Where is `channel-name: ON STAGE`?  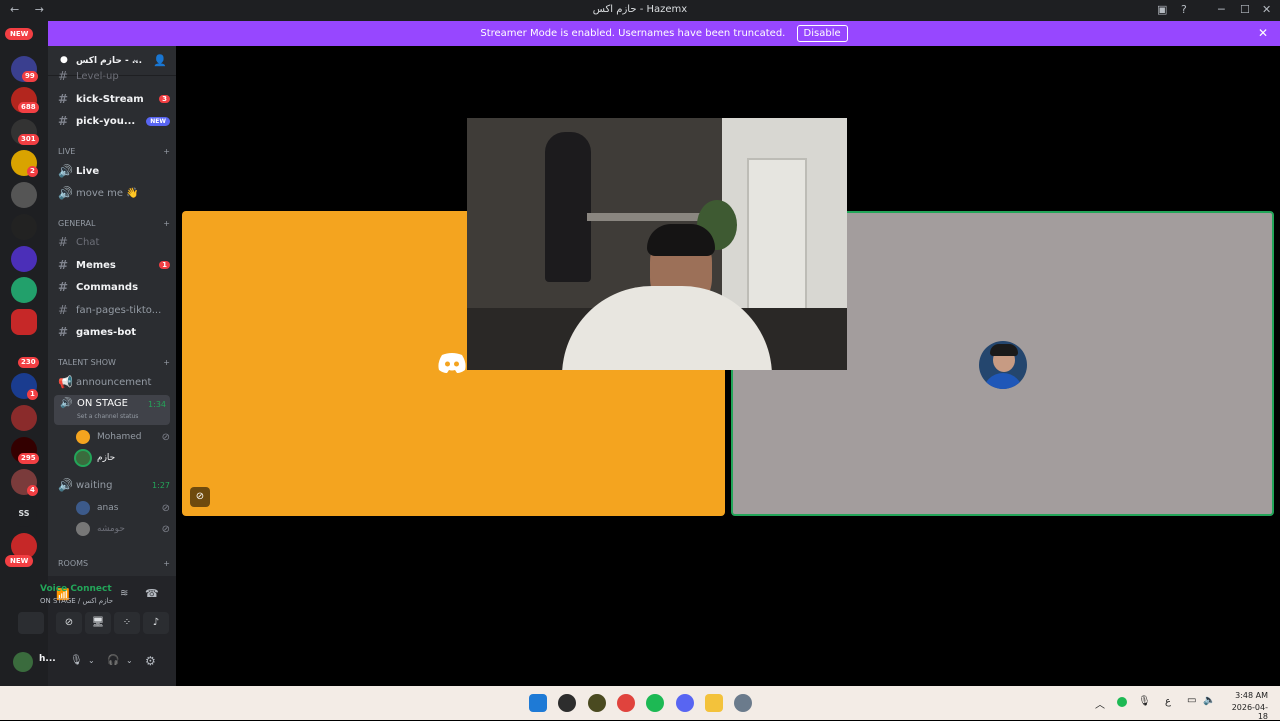
channel-name: ON STAGE is located at coordinates (102, 403).